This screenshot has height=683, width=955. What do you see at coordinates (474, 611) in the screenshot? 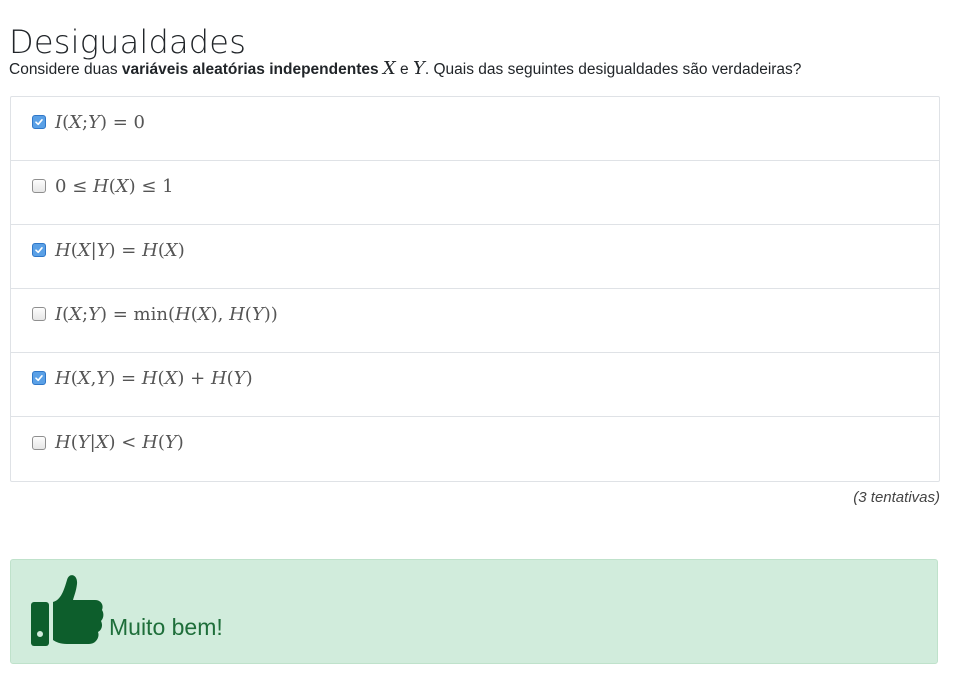
I see `success-alert: Muito bem!` at bounding box center [474, 611].